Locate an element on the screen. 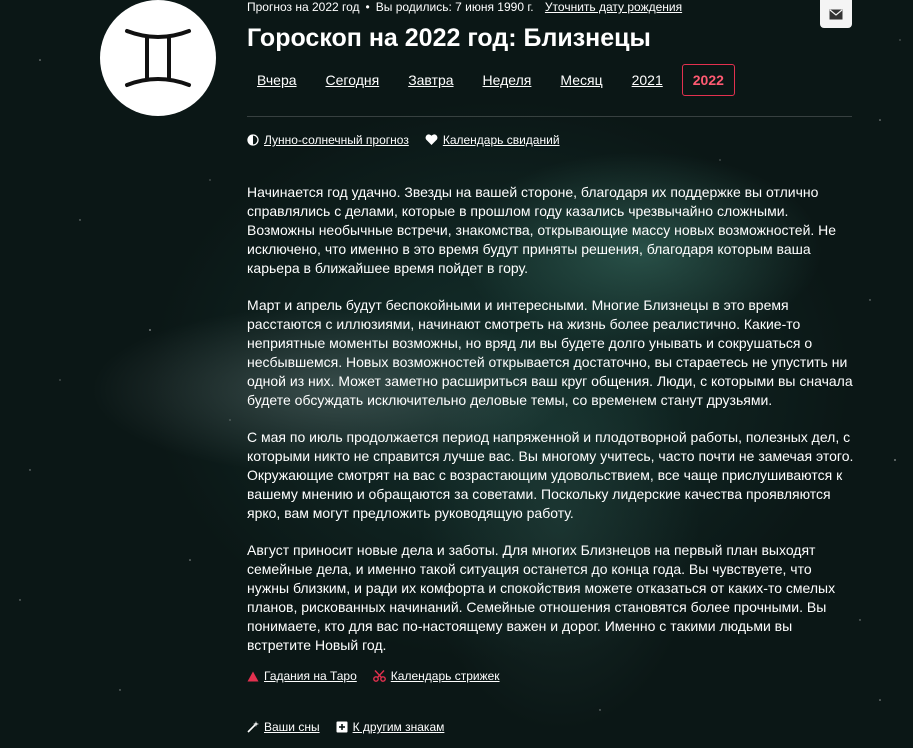 The image size is (913, 748). tab-month: Месяц is located at coordinates (581, 80).